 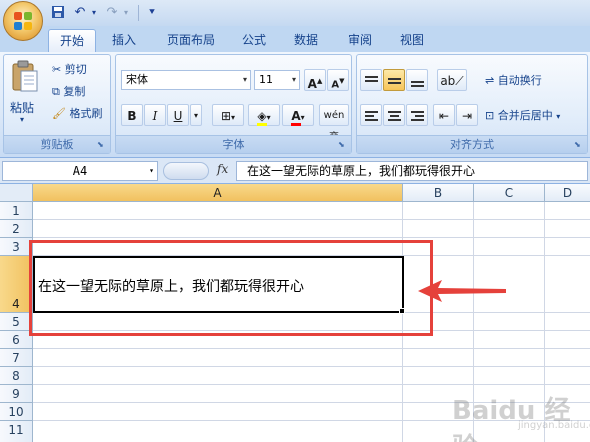 What do you see at coordinates (16, 229) in the screenshot?
I see `row-header-2: 2` at bounding box center [16, 229].